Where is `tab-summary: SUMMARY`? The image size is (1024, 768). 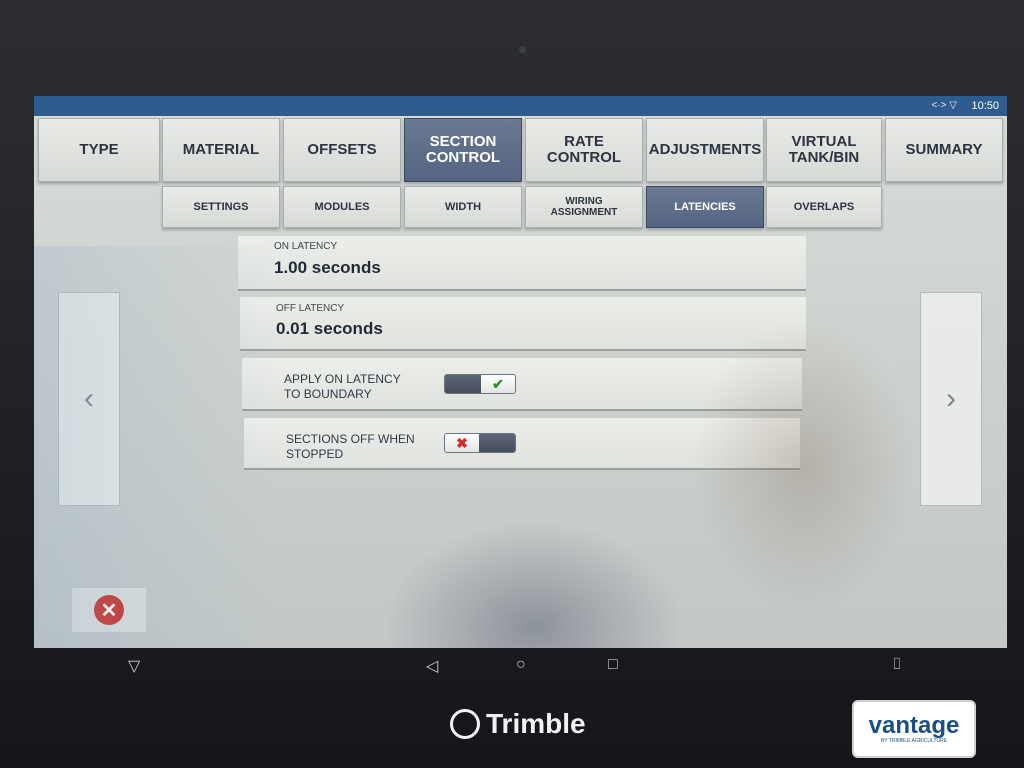 tab-summary: SUMMARY is located at coordinates (944, 150).